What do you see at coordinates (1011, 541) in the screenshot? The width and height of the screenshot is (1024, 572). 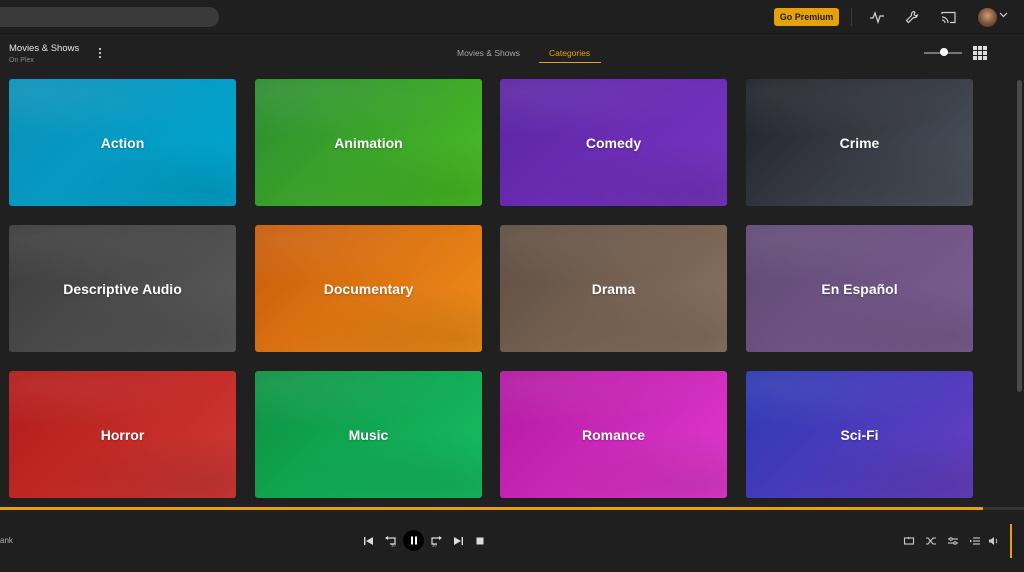 I see `volume-slider` at bounding box center [1011, 541].